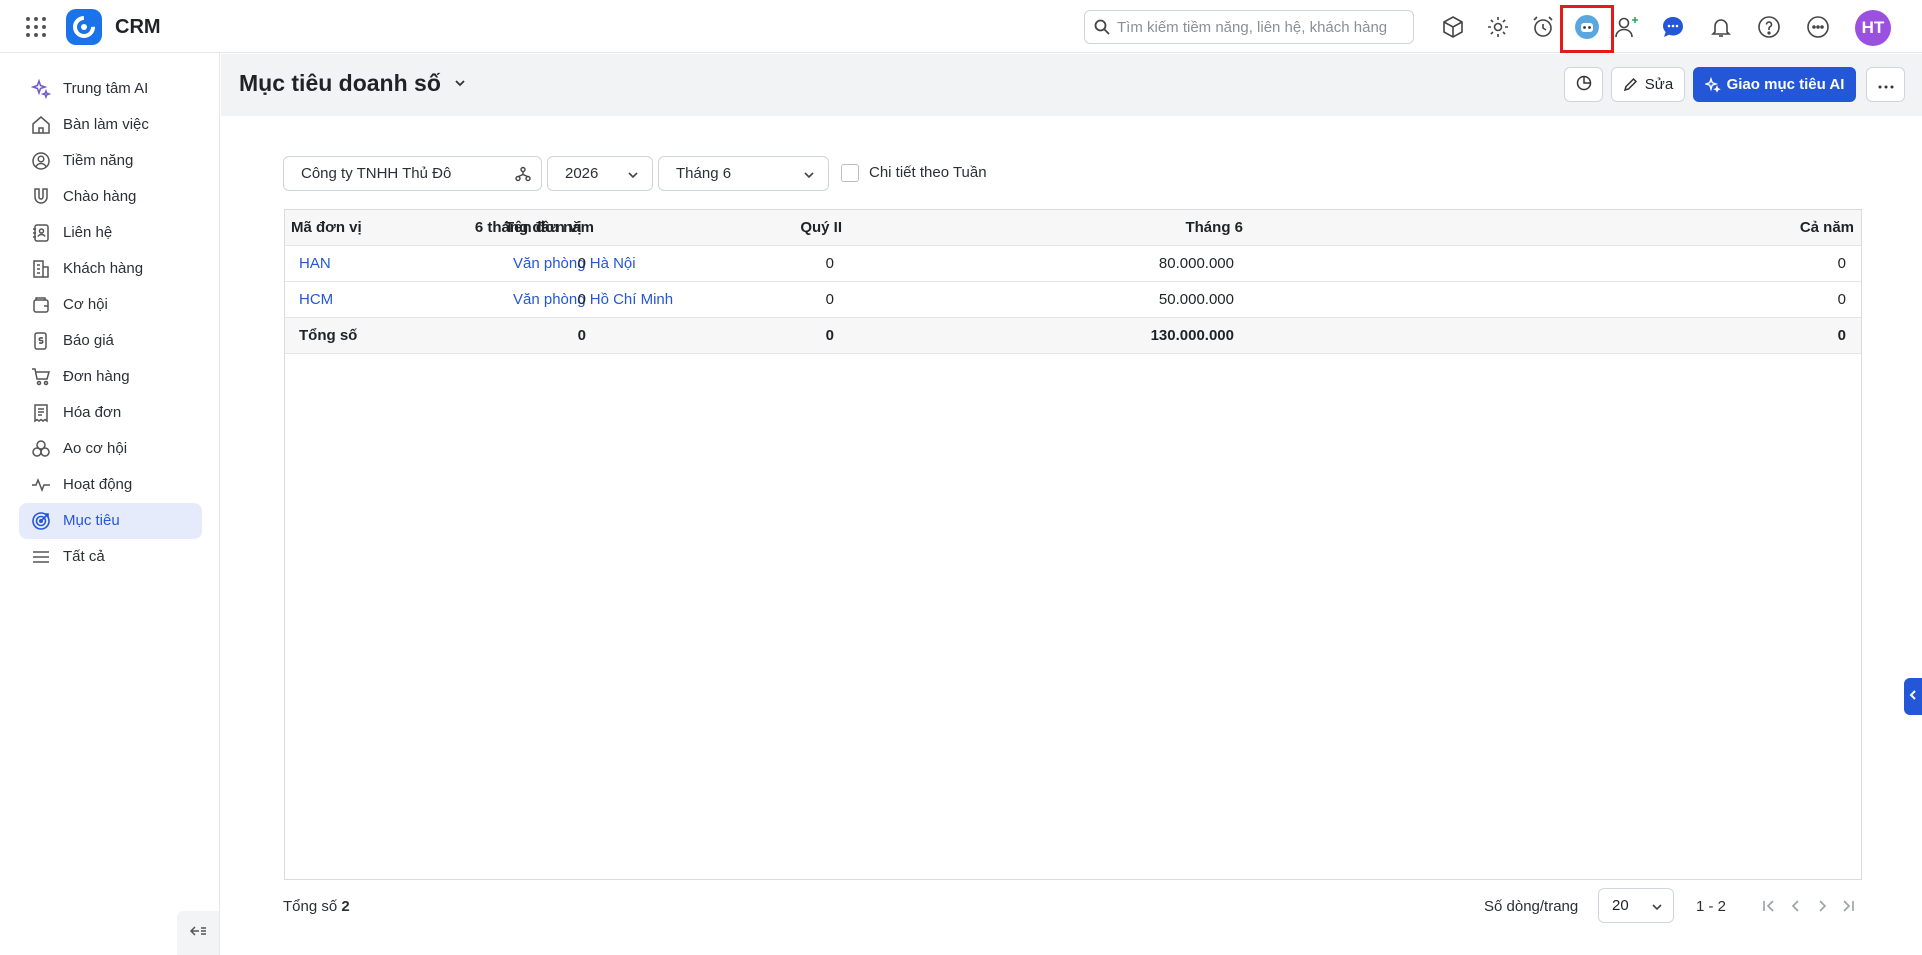 The image size is (1922, 955). I want to click on column-header: 6 tháng đầu năm, so click(534, 227).